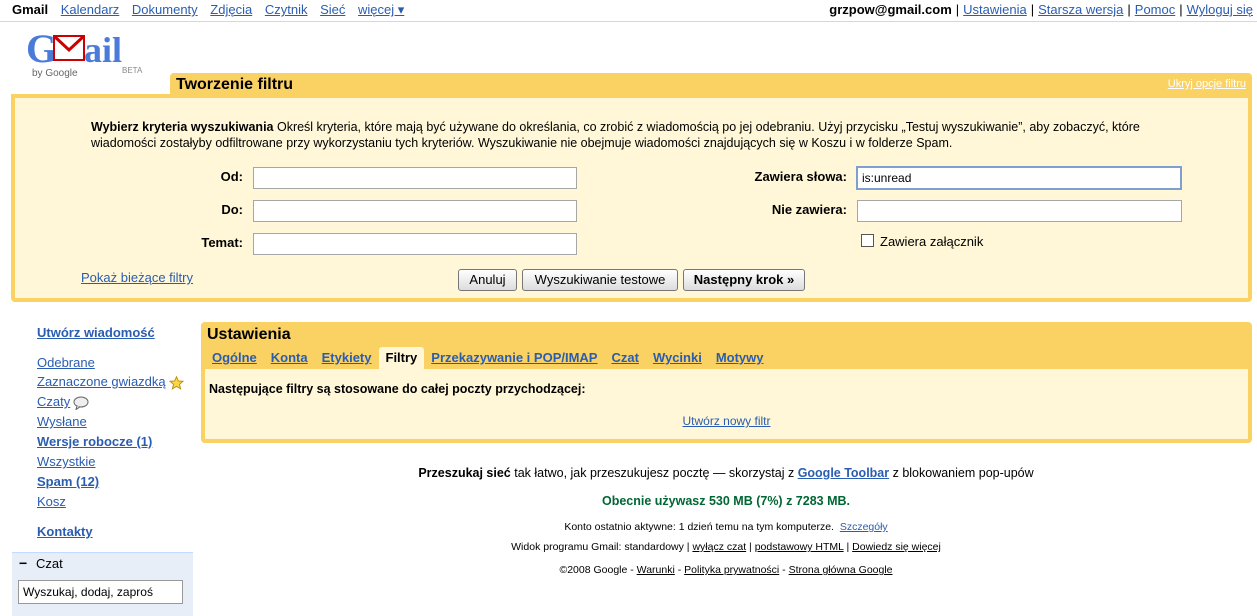 The width and height of the screenshot is (1257, 616). What do you see at coordinates (231, 9) in the screenshot?
I see `top-nav-photos: Zdjęcia` at bounding box center [231, 9].